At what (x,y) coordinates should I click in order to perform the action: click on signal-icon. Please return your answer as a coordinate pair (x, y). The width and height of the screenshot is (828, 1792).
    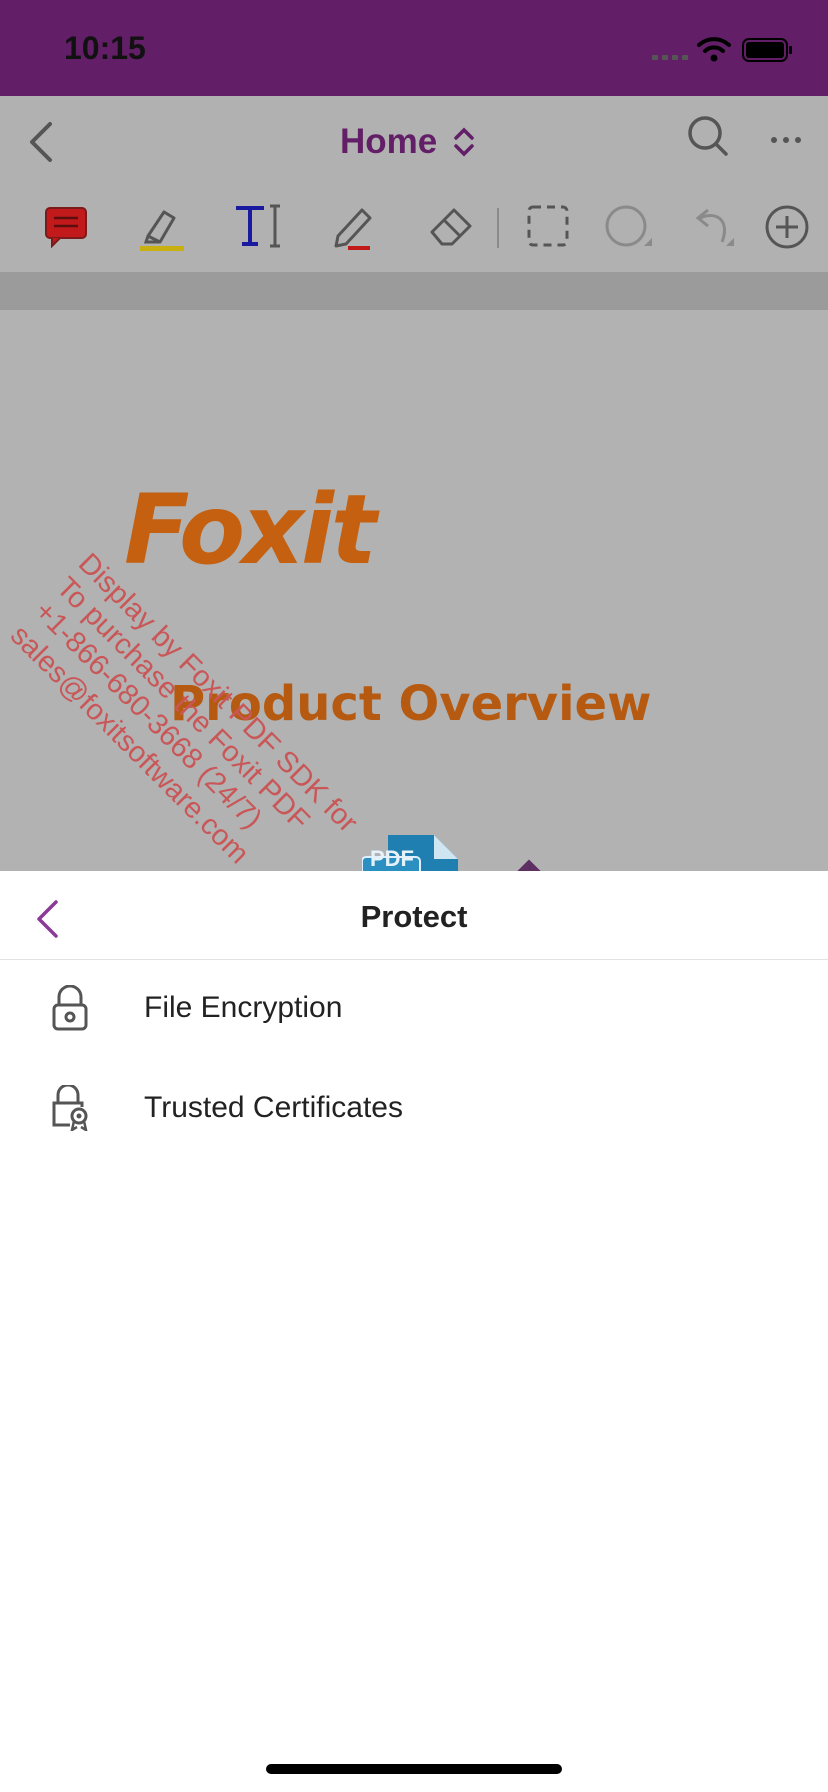
    Looking at the image, I should click on (670, 57).